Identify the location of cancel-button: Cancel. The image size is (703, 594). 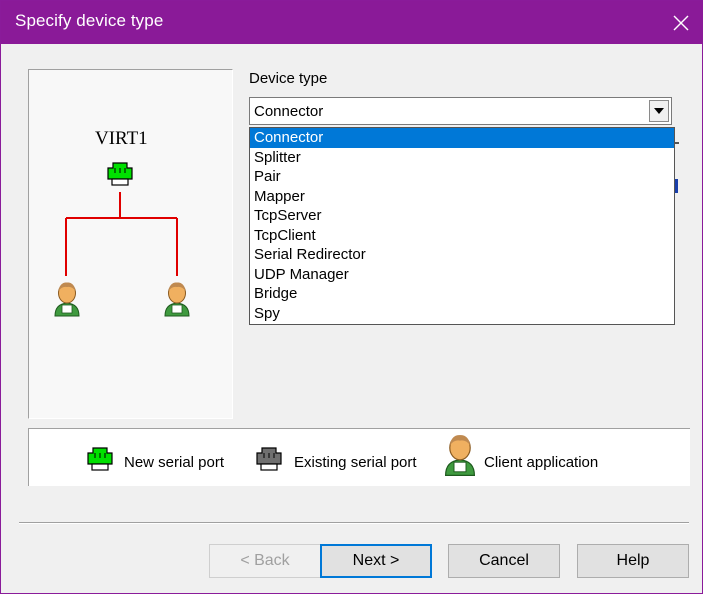
(504, 561).